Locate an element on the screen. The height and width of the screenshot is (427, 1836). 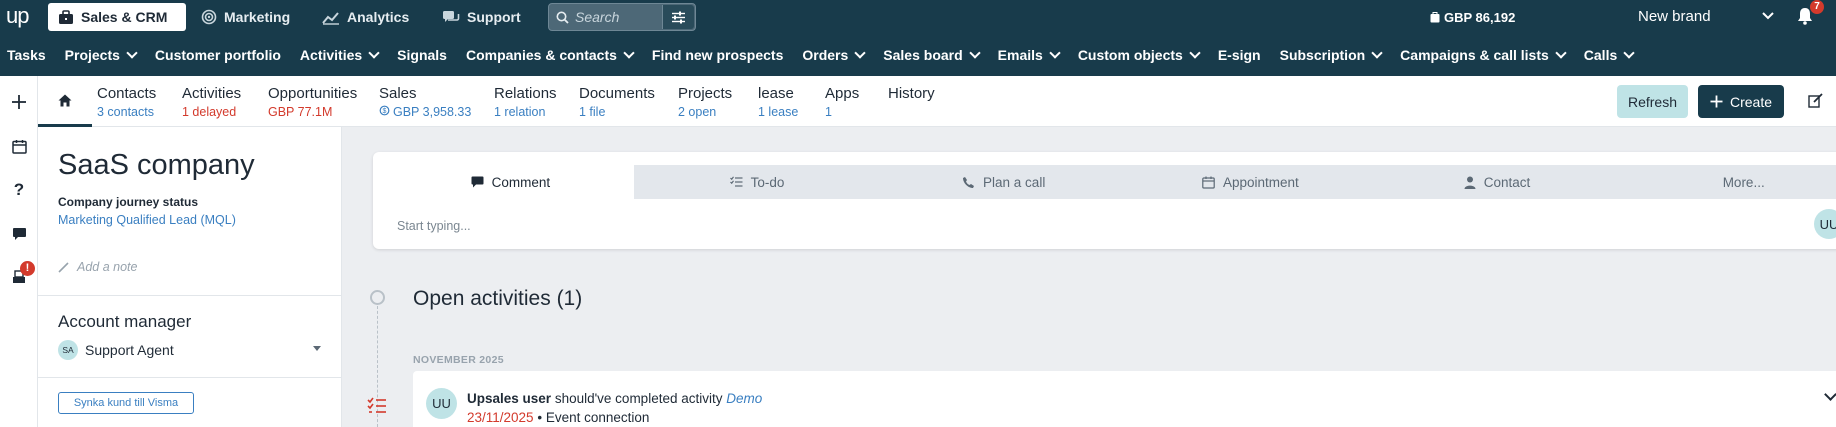
journey-status-value: Marketing Qualified Lead (MQL) is located at coordinates (147, 220).